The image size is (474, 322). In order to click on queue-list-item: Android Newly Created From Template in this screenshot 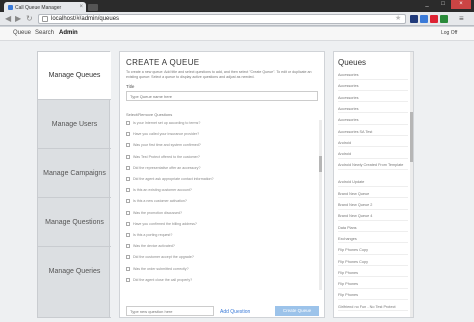, I will do `click(373, 166)`.